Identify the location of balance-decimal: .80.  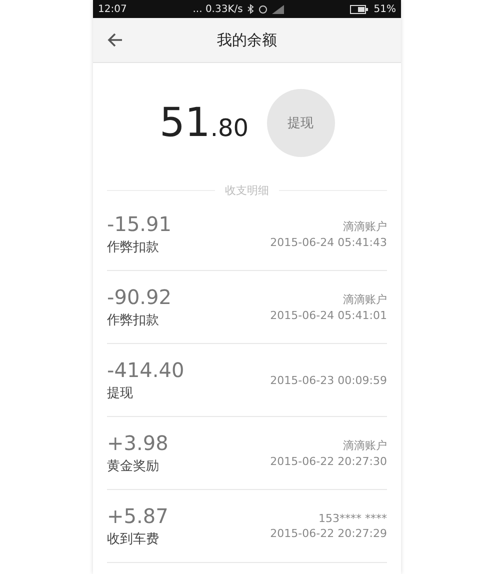
(229, 128).